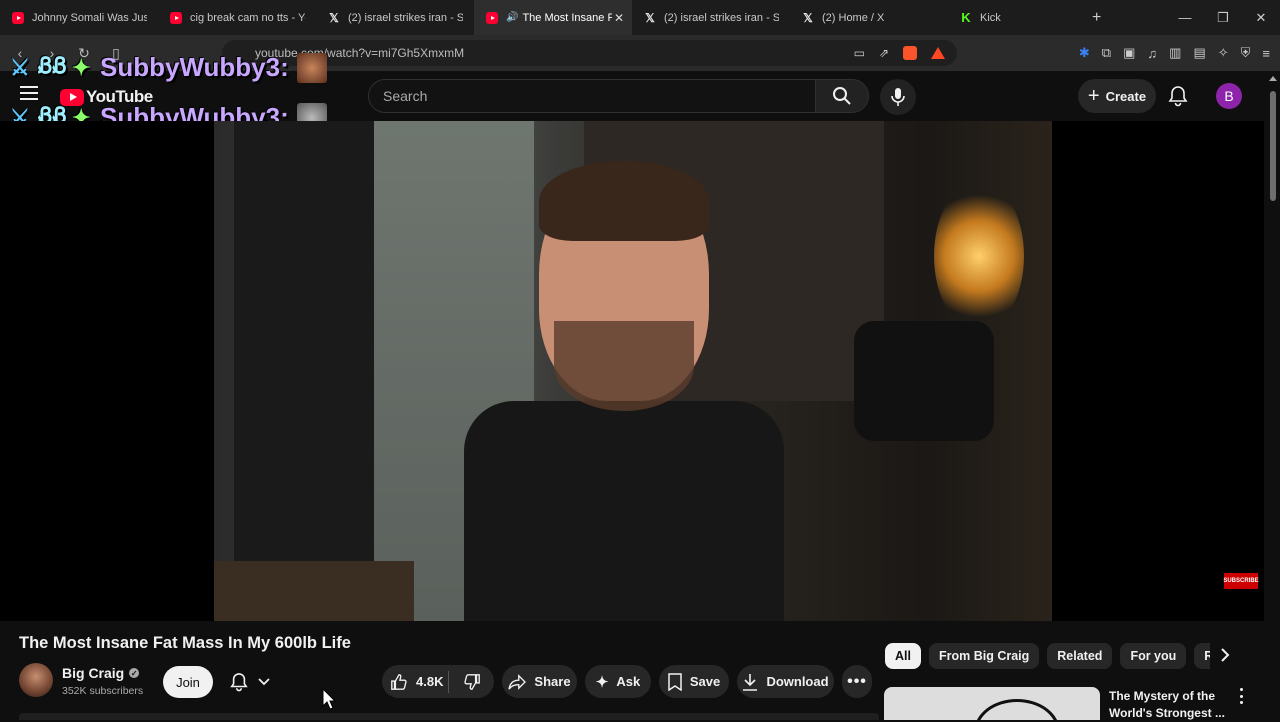 The width and height of the screenshot is (1280, 722). I want to click on sparkle-icon: ✦, so click(602, 682).